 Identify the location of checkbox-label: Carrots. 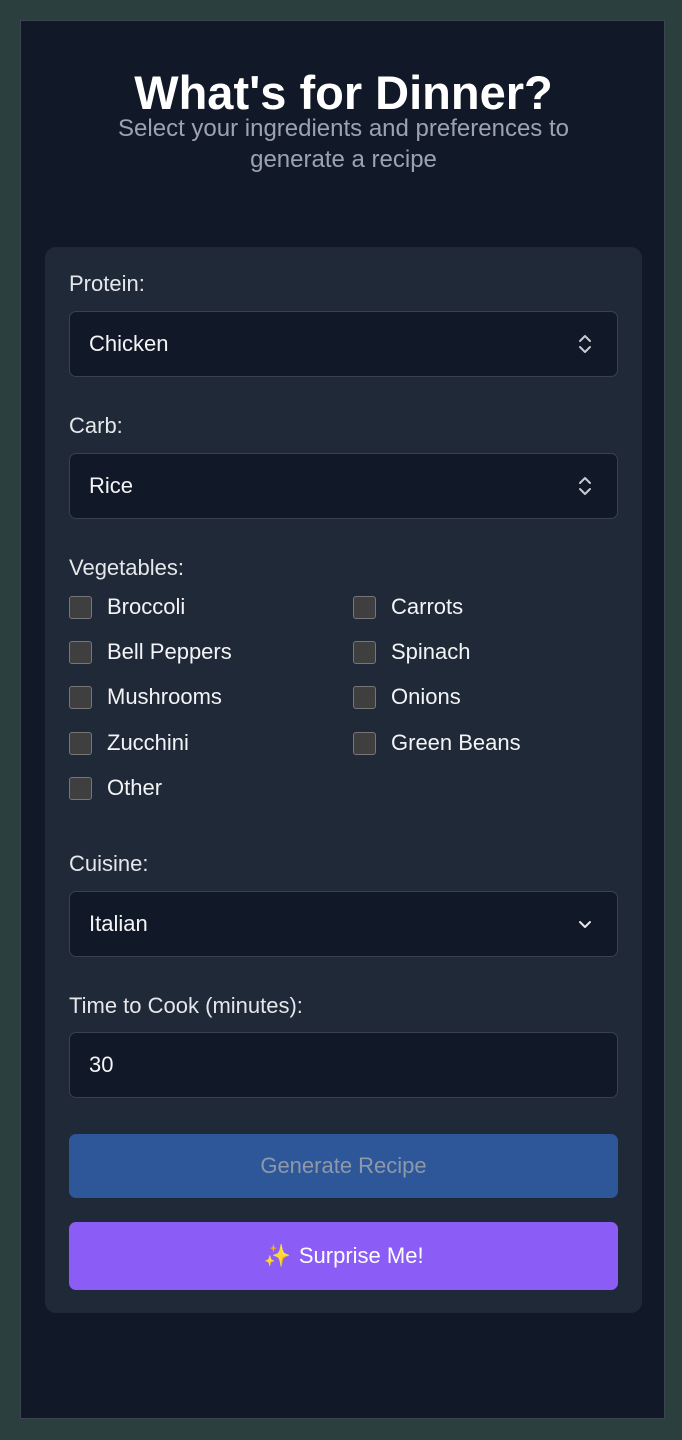
(427, 606).